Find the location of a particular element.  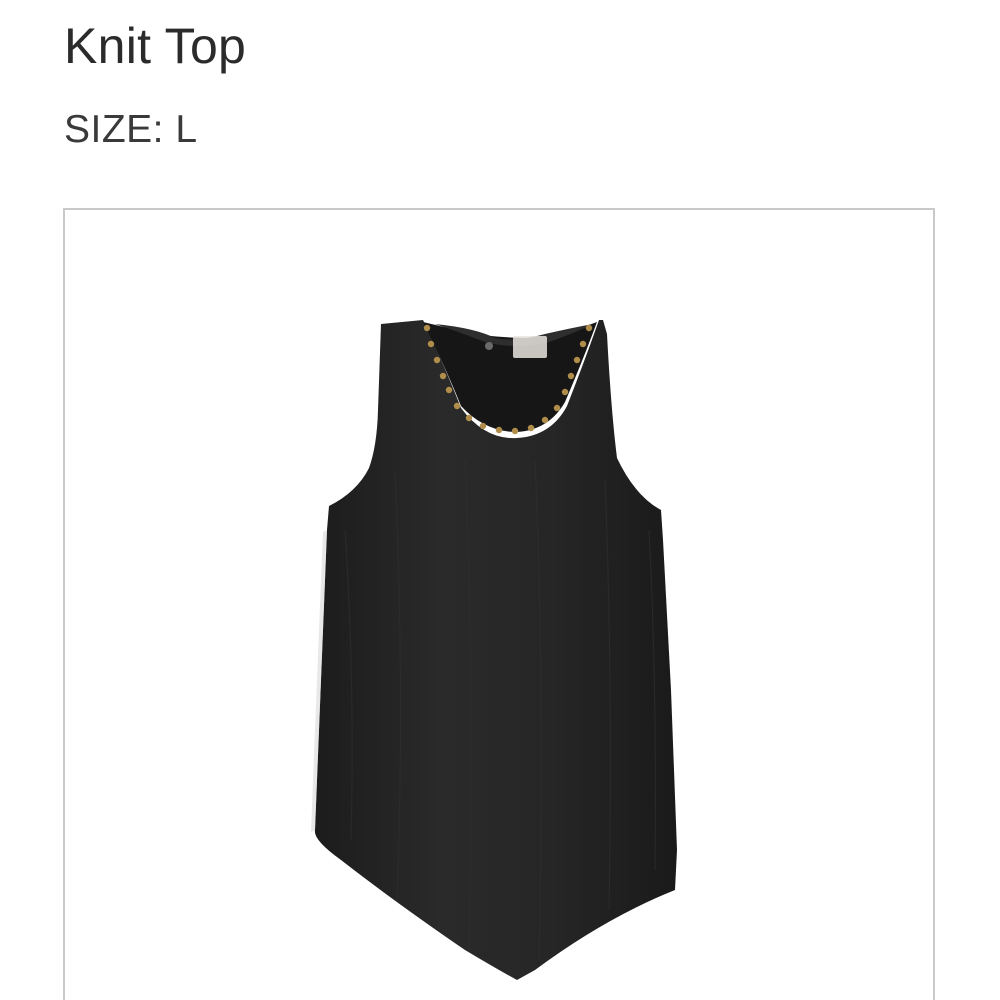

button-icon is located at coordinates (489, 346).